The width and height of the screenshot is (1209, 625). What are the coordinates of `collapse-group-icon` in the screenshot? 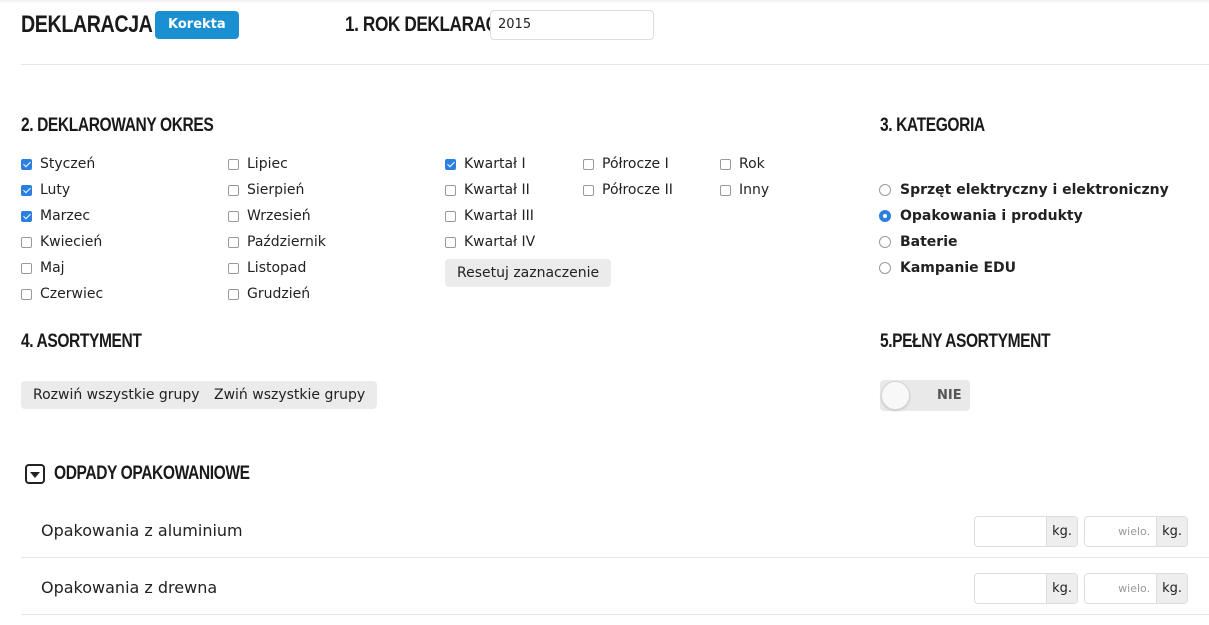 It's located at (35, 474).